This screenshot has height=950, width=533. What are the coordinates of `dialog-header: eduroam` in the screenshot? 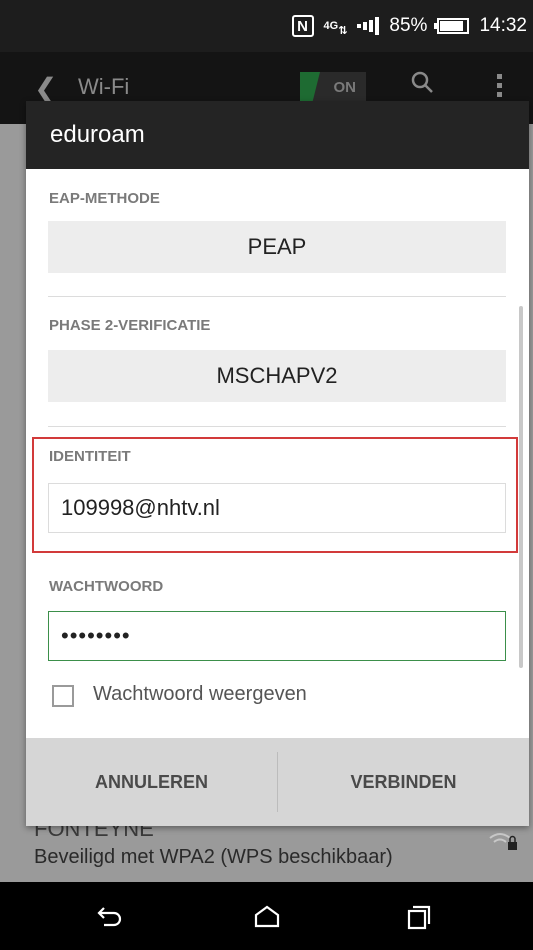 It's located at (277, 135).